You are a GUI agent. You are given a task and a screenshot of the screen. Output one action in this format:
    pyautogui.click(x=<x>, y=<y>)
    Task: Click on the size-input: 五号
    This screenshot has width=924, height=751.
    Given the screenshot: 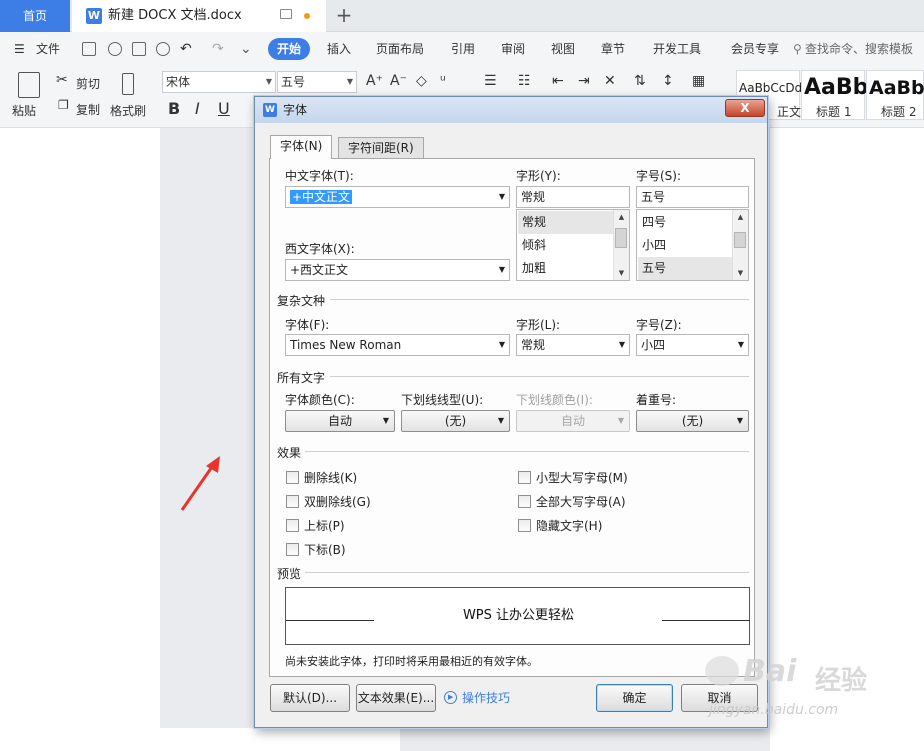 What is the action you would take?
    pyautogui.click(x=692, y=197)
    